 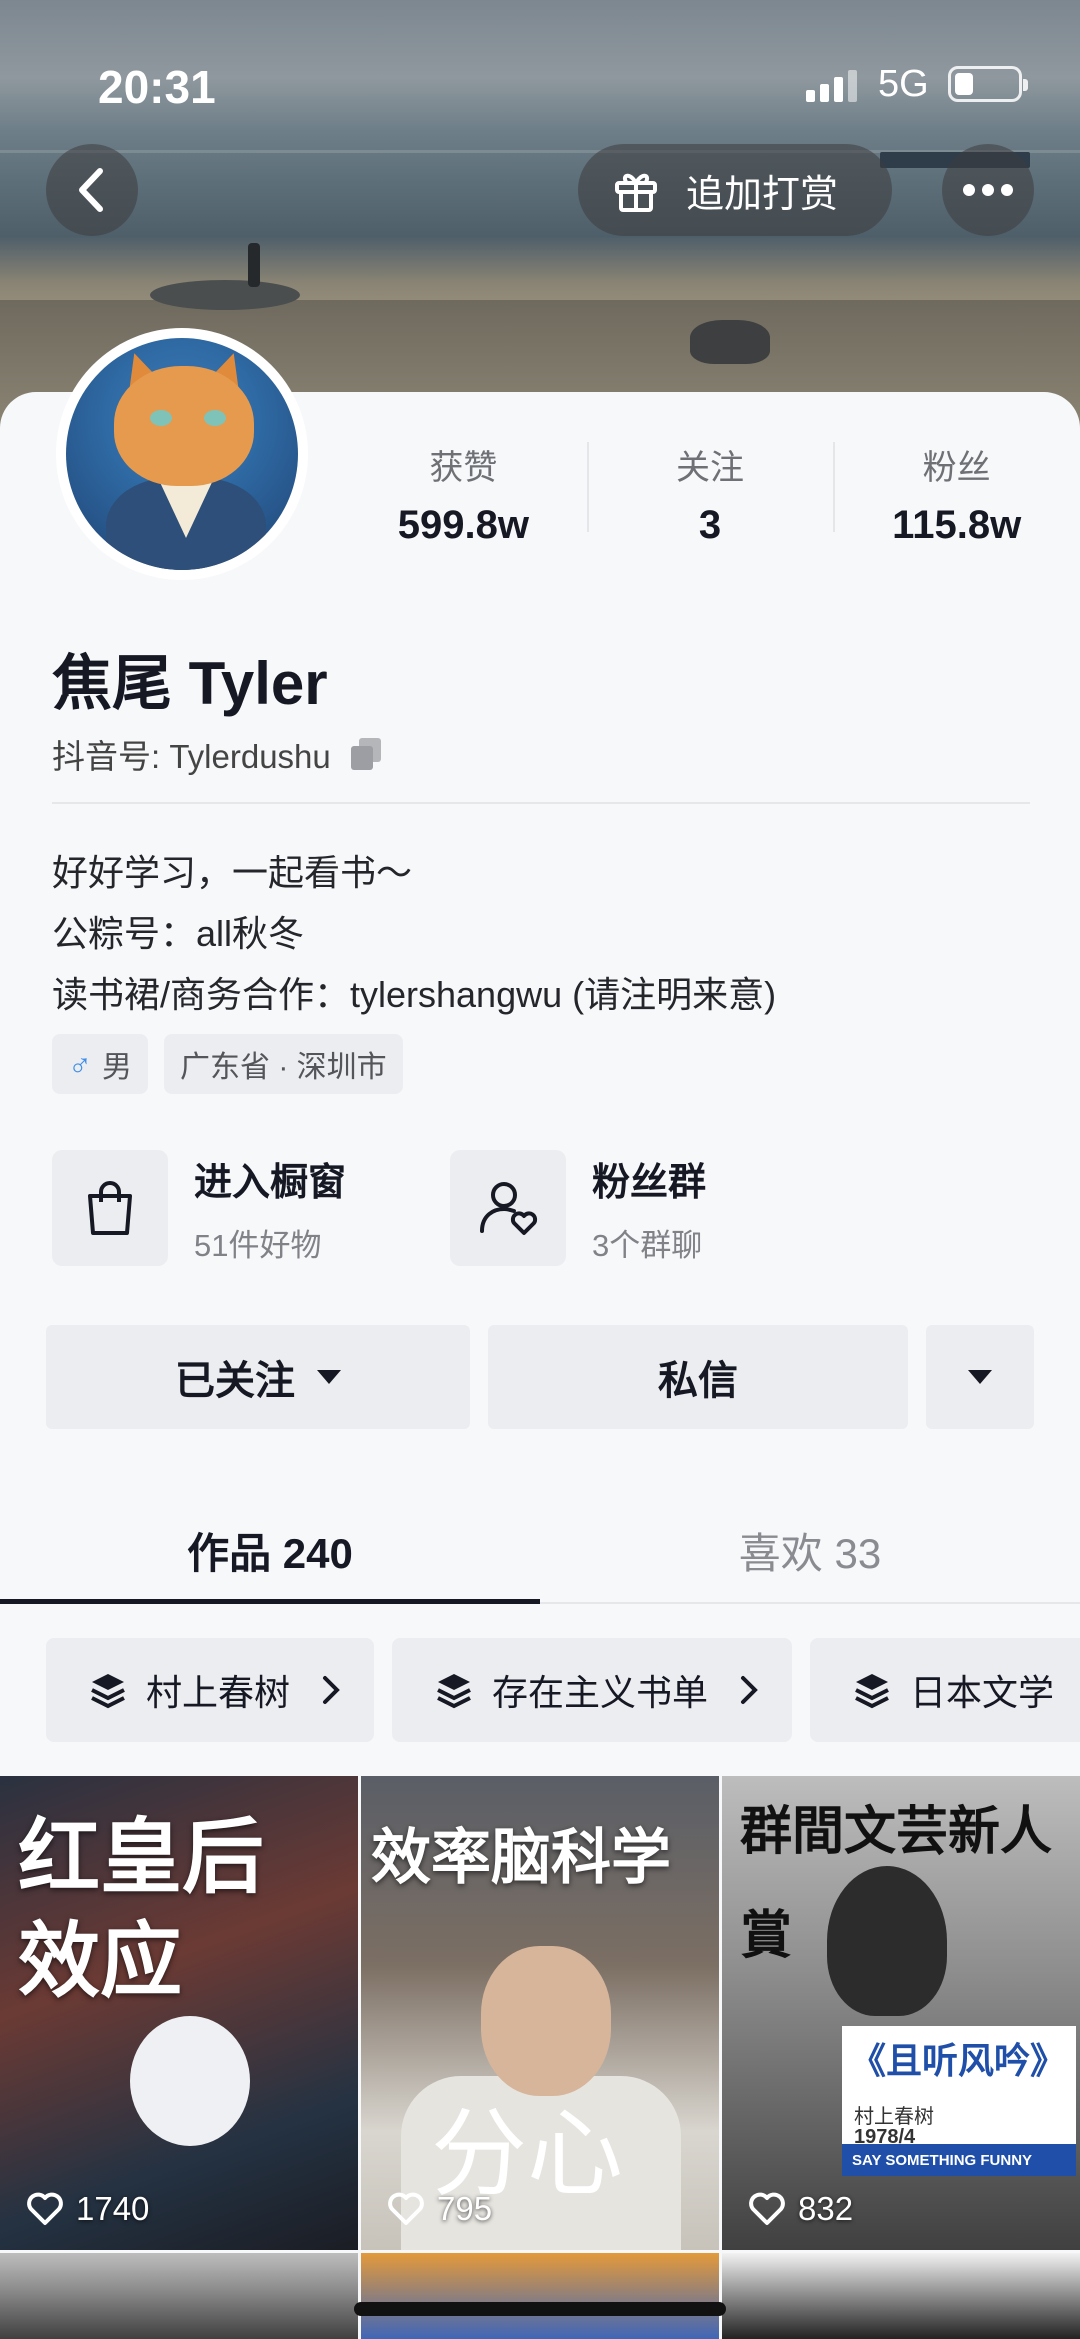 I want to click on divider, so click(x=541, y=803).